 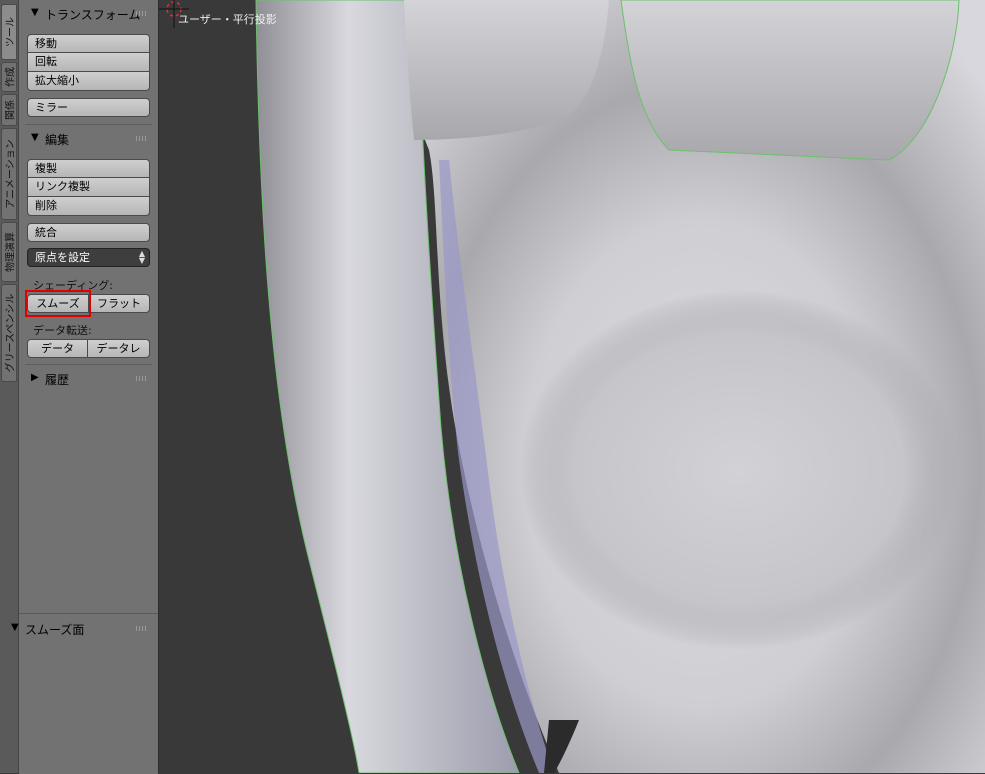 What do you see at coordinates (88, 81) in the screenshot?
I see `scale-button: 拡大縮小` at bounding box center [88, 81].